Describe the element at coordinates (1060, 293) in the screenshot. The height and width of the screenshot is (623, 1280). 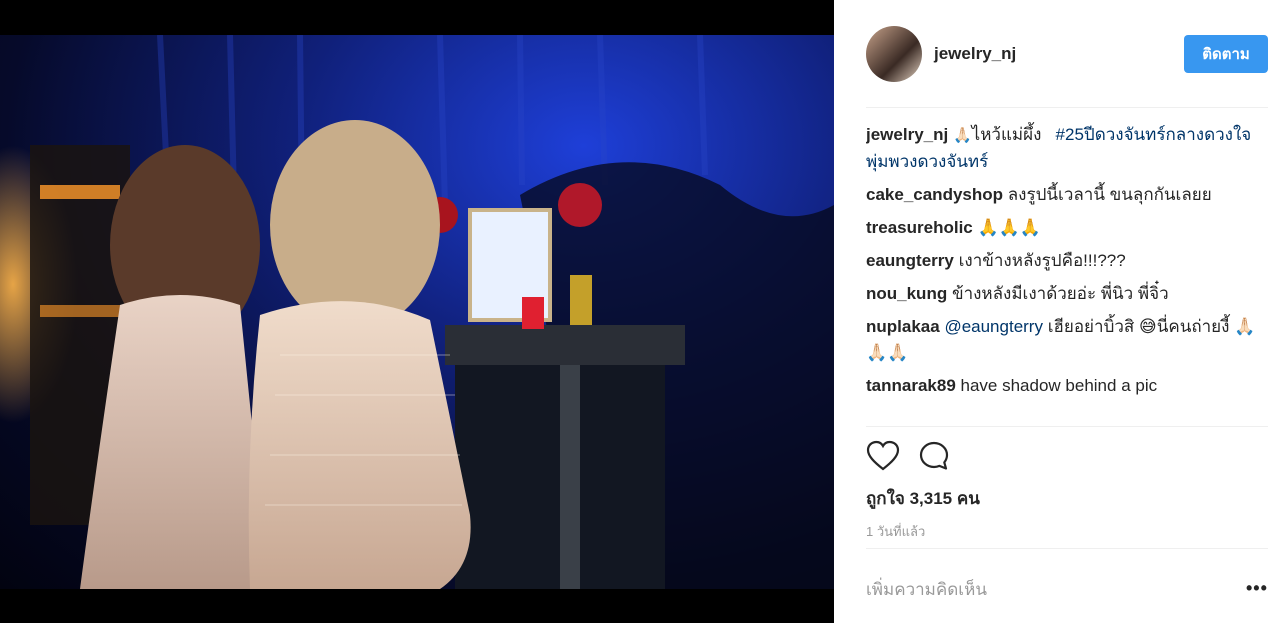
I see `comment-text: ข้างหลังมีเงาด้วยอ่ะ พี่นิว พี่จิ๋ว` at that location.